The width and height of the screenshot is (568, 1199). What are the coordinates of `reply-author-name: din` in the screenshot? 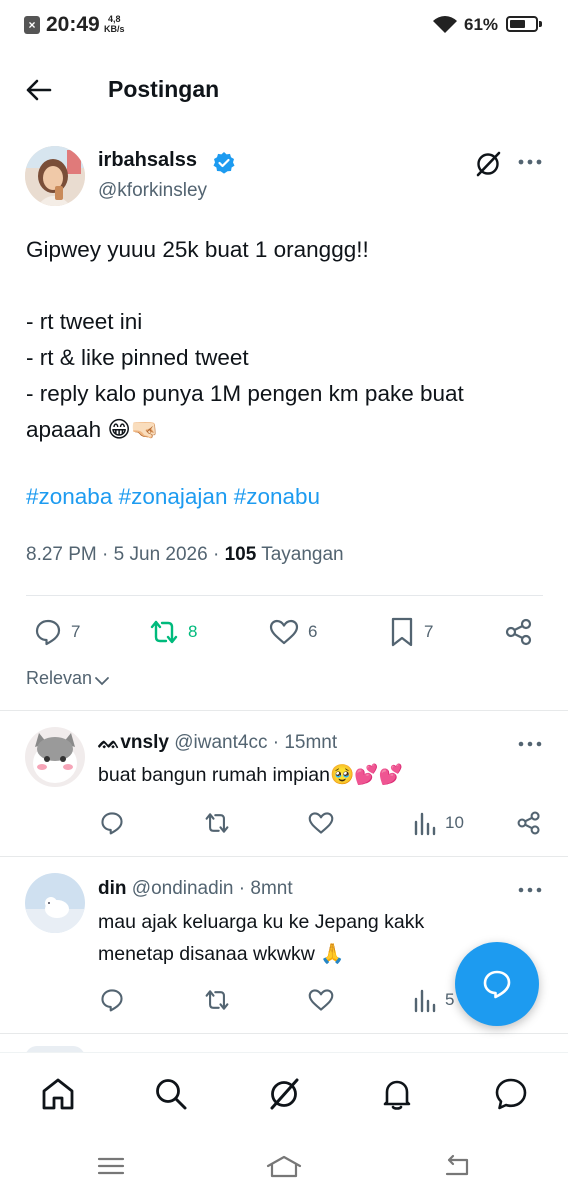 It's located at (112, 888).